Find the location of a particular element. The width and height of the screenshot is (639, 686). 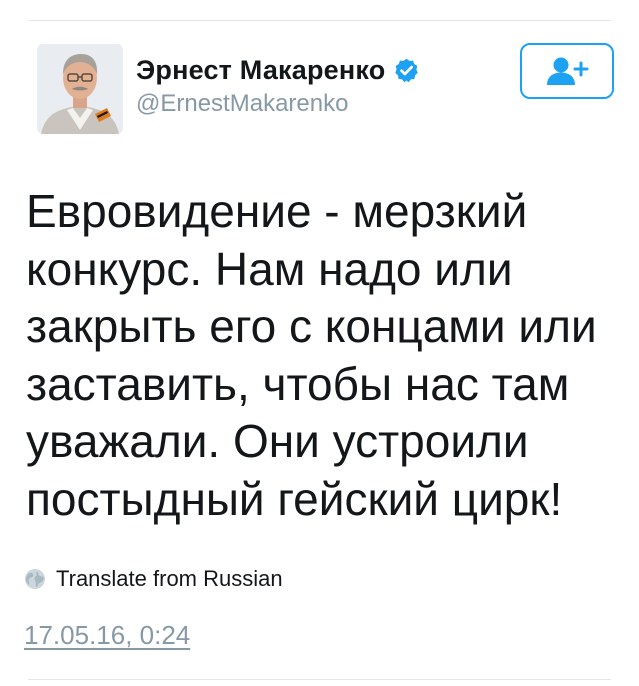

tweet-text-line: конкурс. Нам надо или is located at coordinates (269, 268).